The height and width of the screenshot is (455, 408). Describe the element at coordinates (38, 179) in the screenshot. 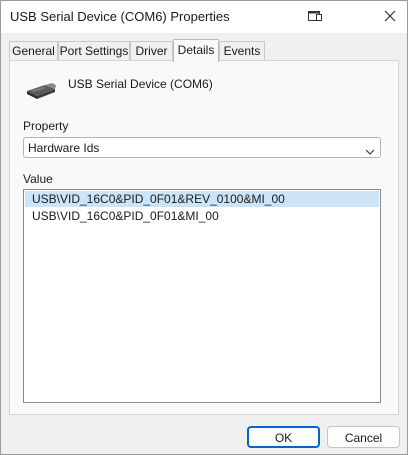

I see `value-label: Value` at that location.